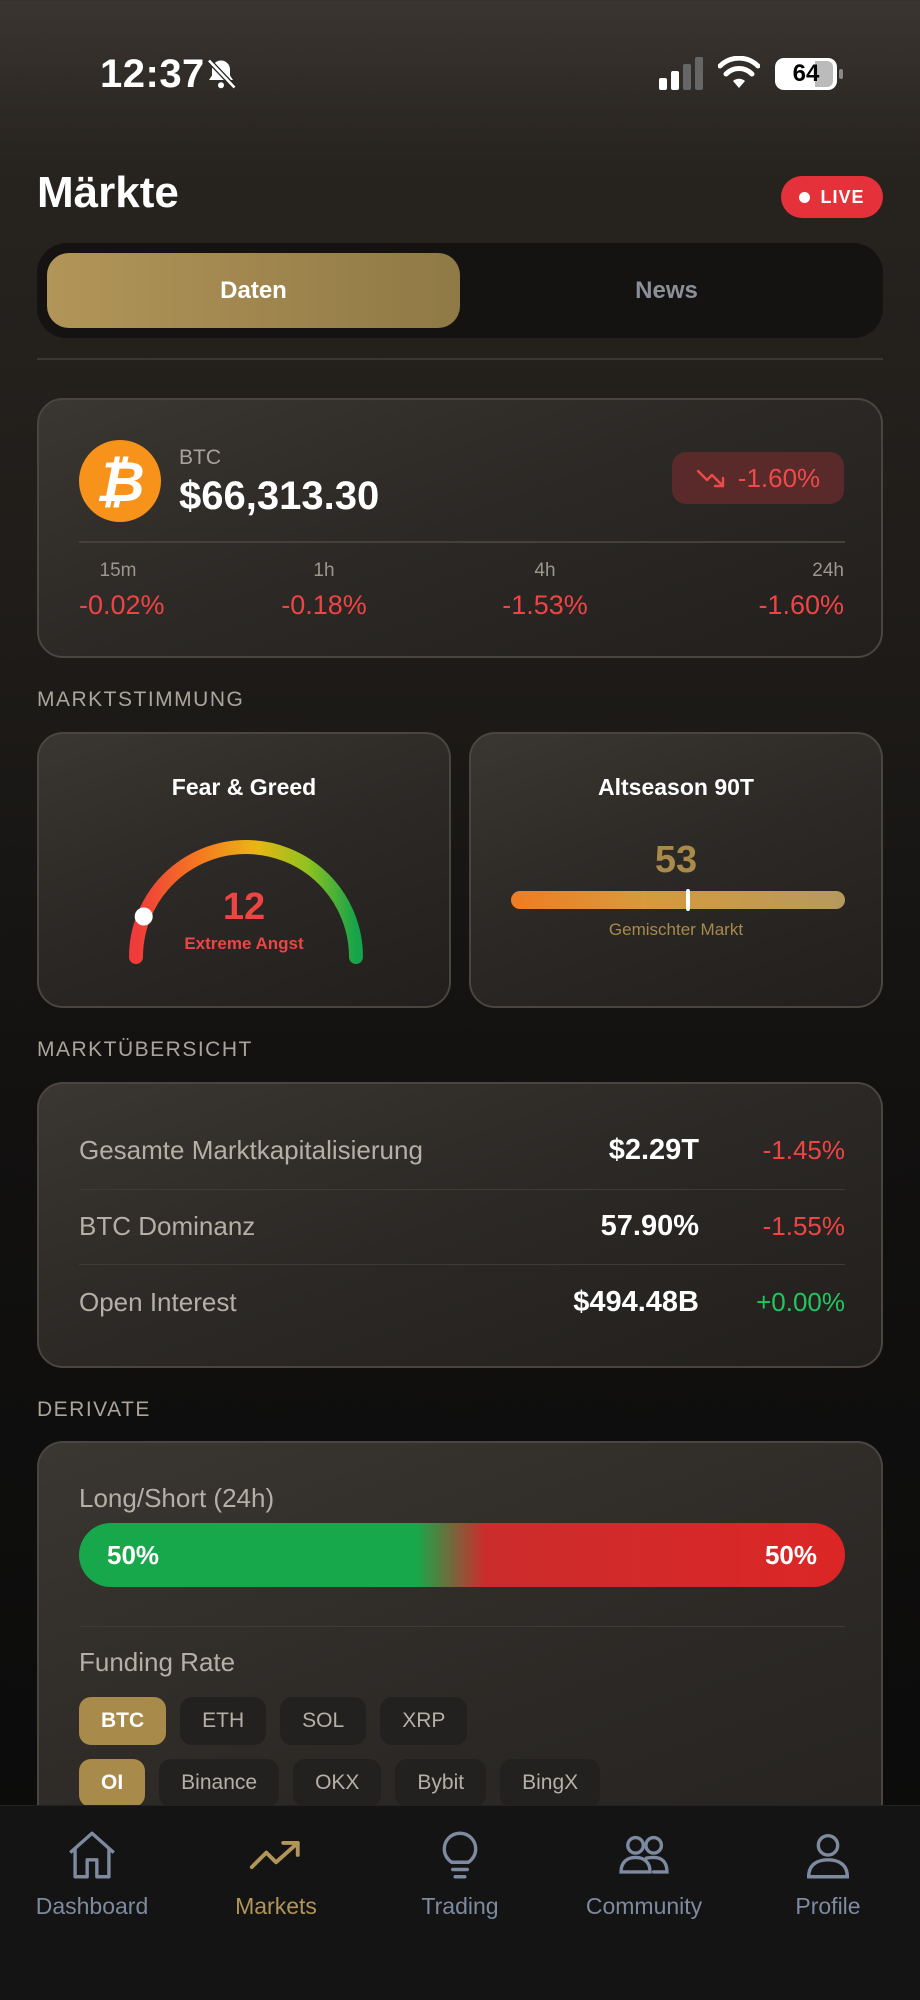 The image size is (920, 2000). Describe the element at coordinates (460, 1906) in the screenshot. I see `nav-label: Trading` at that location.